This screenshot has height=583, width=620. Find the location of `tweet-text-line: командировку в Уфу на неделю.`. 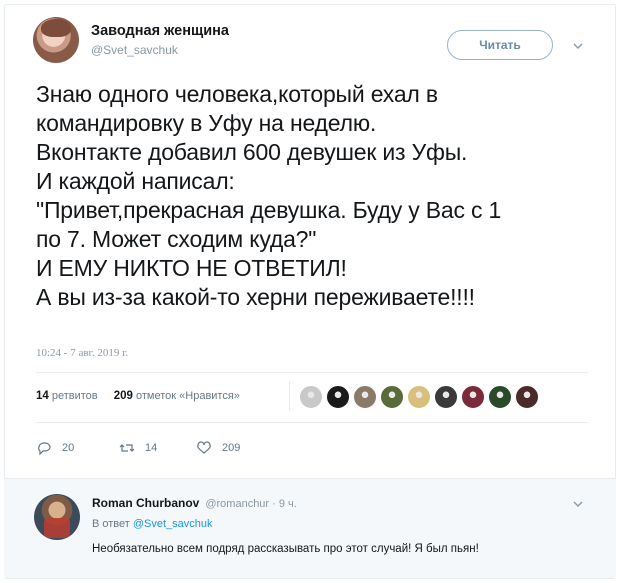

tweet-text-line: командировку в Уфу на неделю. is located at coordinates (206, 123).